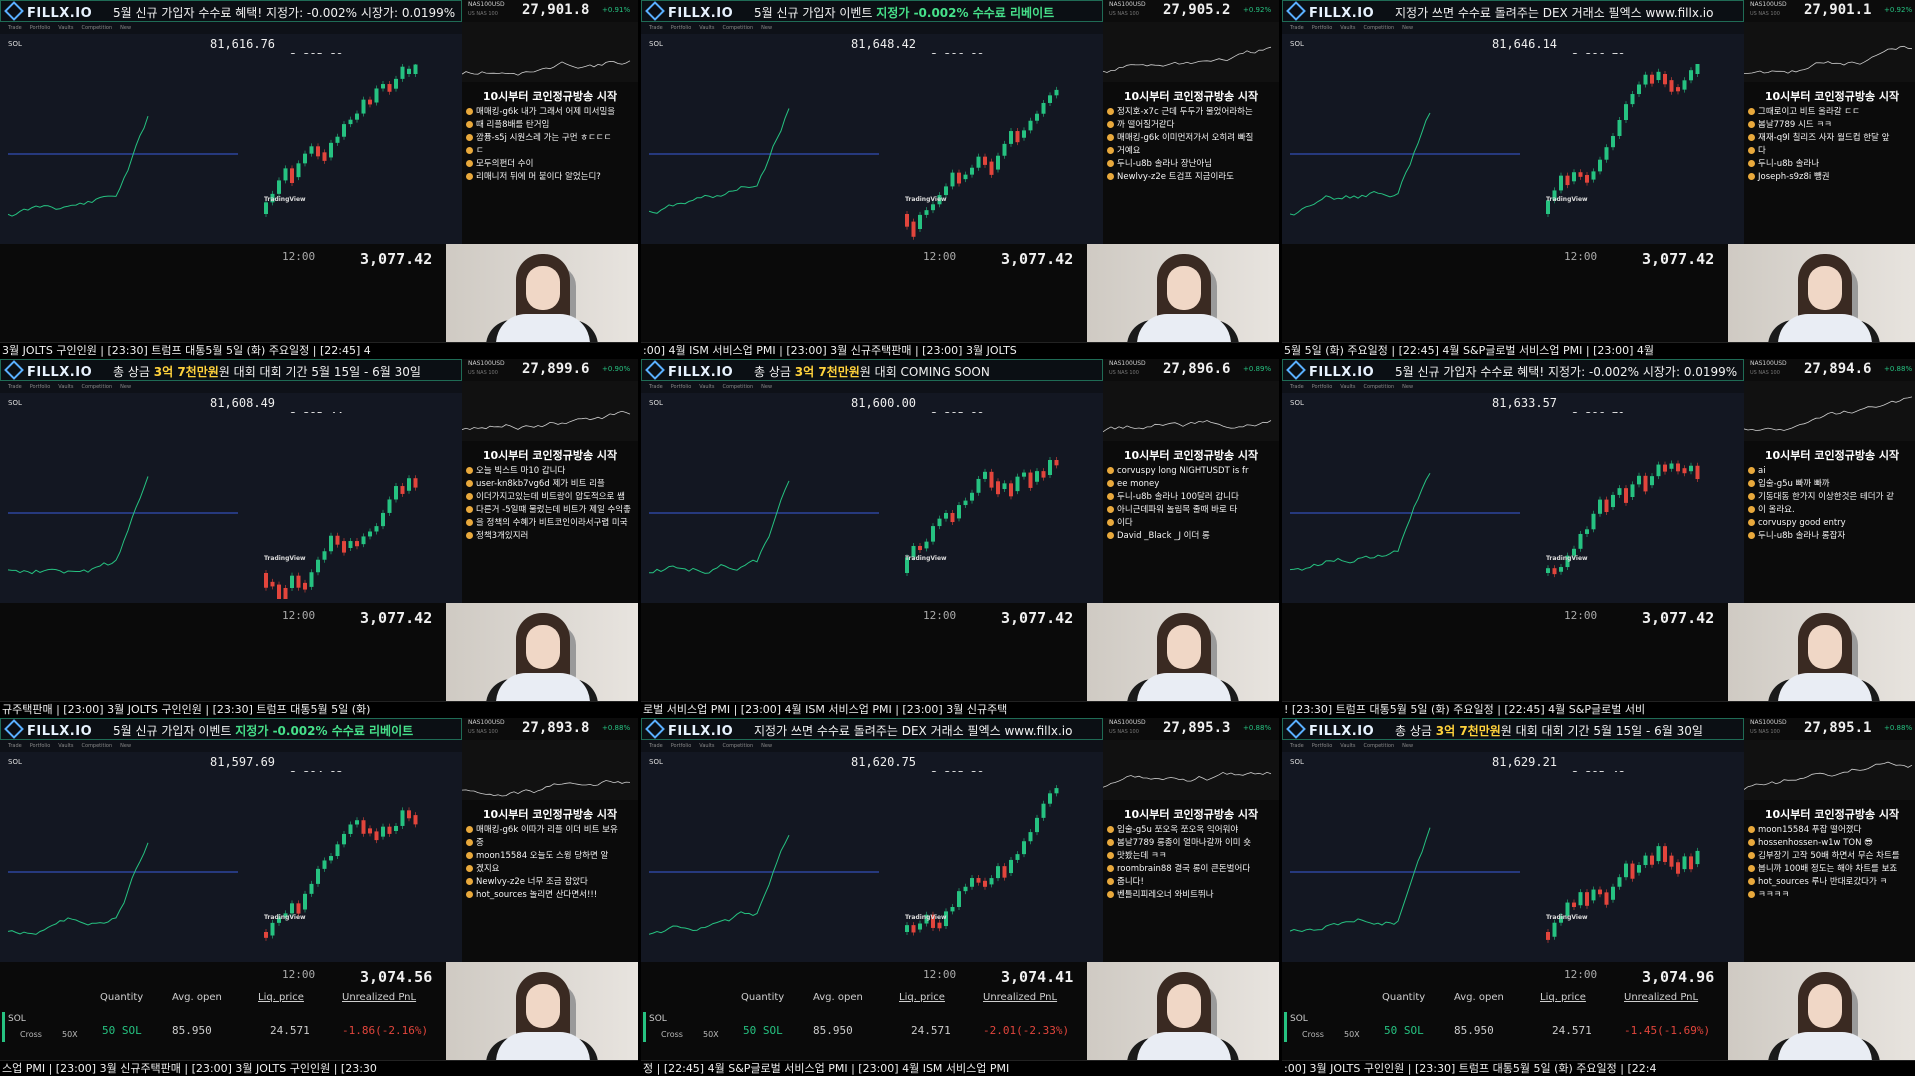  Describe the element at coordinates (872, 370) in the screenshot. I see `promo-header: FILLX.IO 총 상금 3억 7천만원원 대회 COMING SOON` at that location.